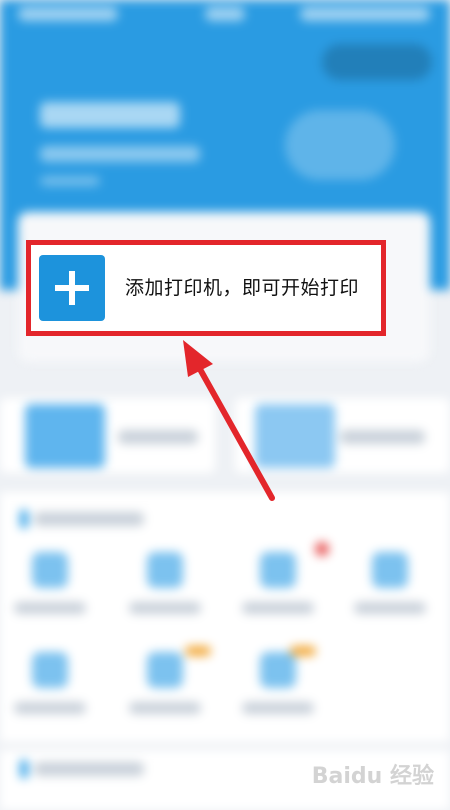  I want to click on quick-entry-right, so click(342, 435).